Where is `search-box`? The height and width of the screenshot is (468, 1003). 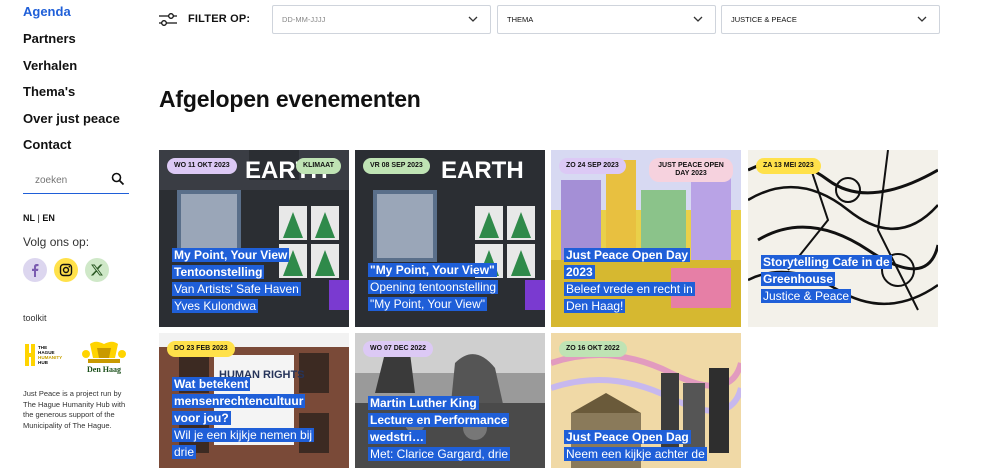
search-box is located at coordinates (76, 181).